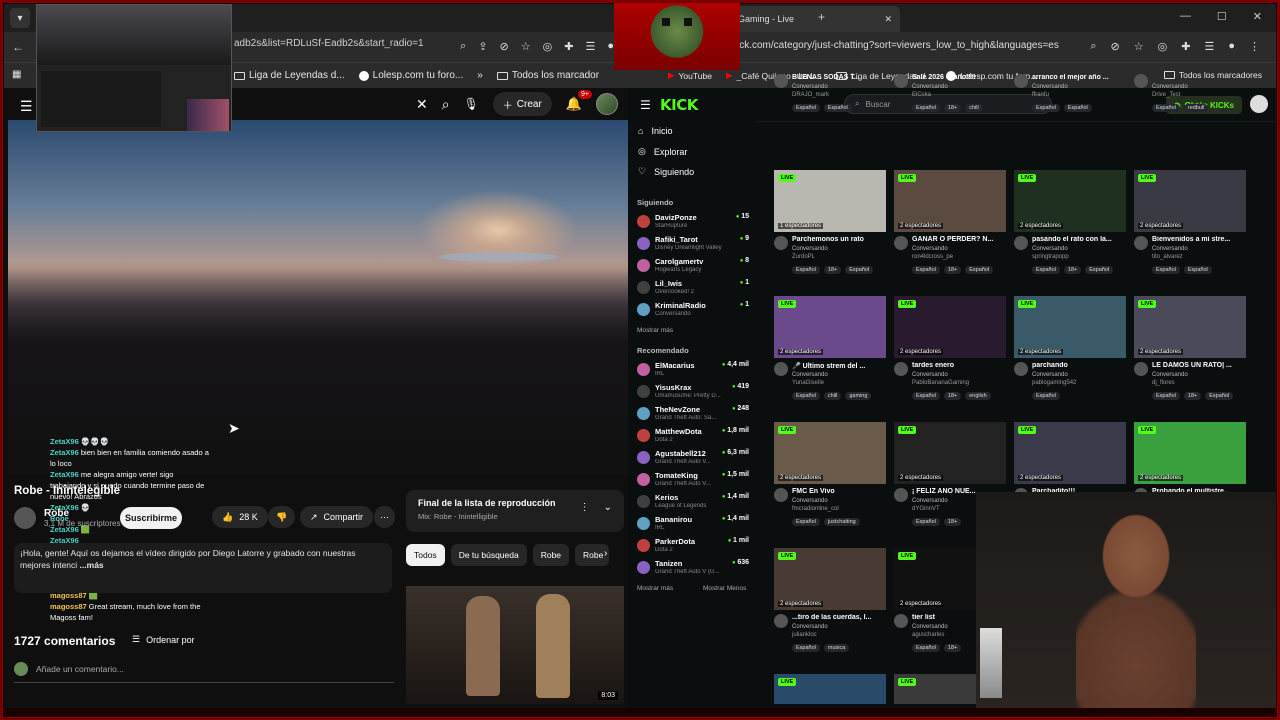  Describe the element at coordinates (608, 507) in the screenshot. I see `chevron-down-icon: ⌄` at that location.